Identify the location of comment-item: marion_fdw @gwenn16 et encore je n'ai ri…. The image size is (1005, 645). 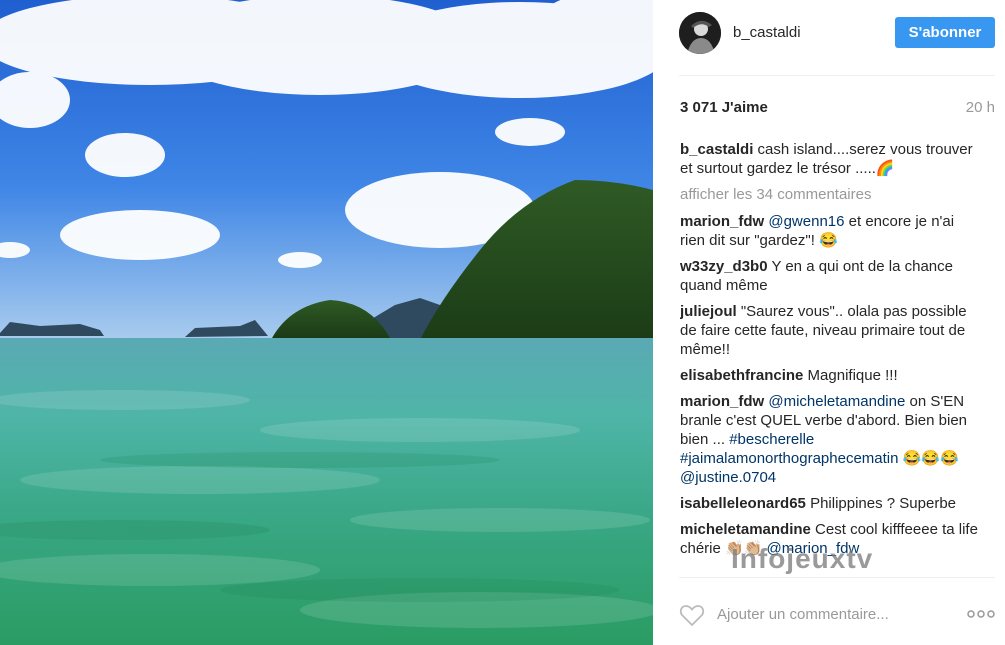
(830, 231).